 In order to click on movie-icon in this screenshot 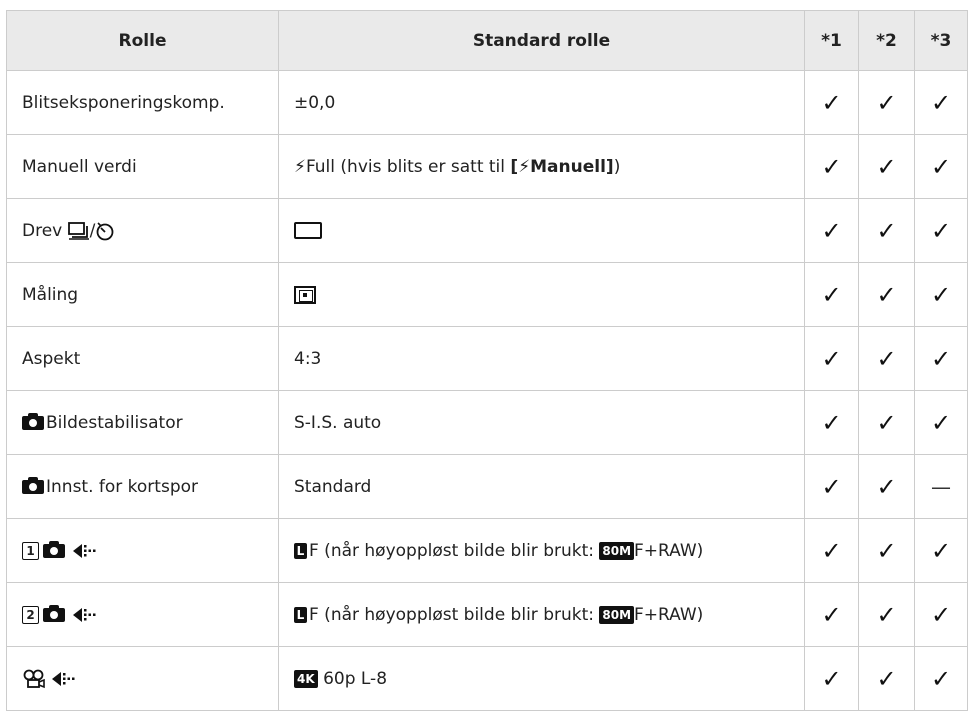, I will do `click(34, 678)`.